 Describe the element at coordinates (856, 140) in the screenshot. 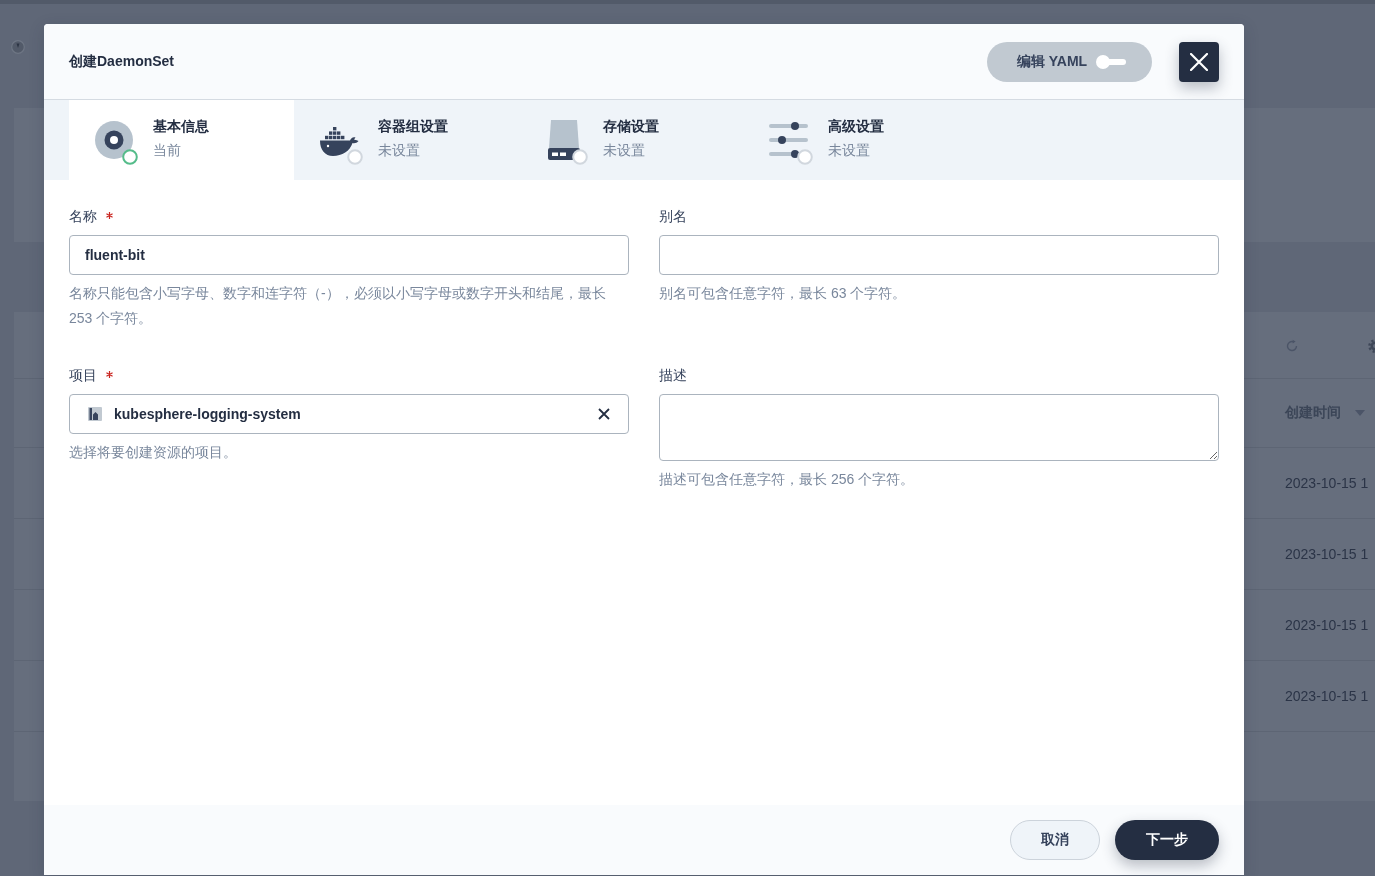

I see `step-tab: 高级设置 未设置` at that location.